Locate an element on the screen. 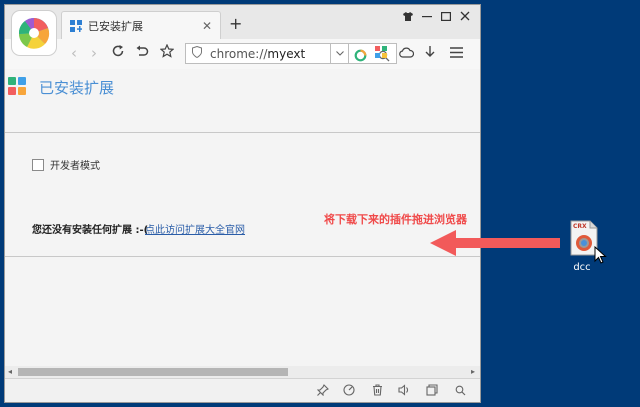  volume-icon is located at coordinates (404, 392).